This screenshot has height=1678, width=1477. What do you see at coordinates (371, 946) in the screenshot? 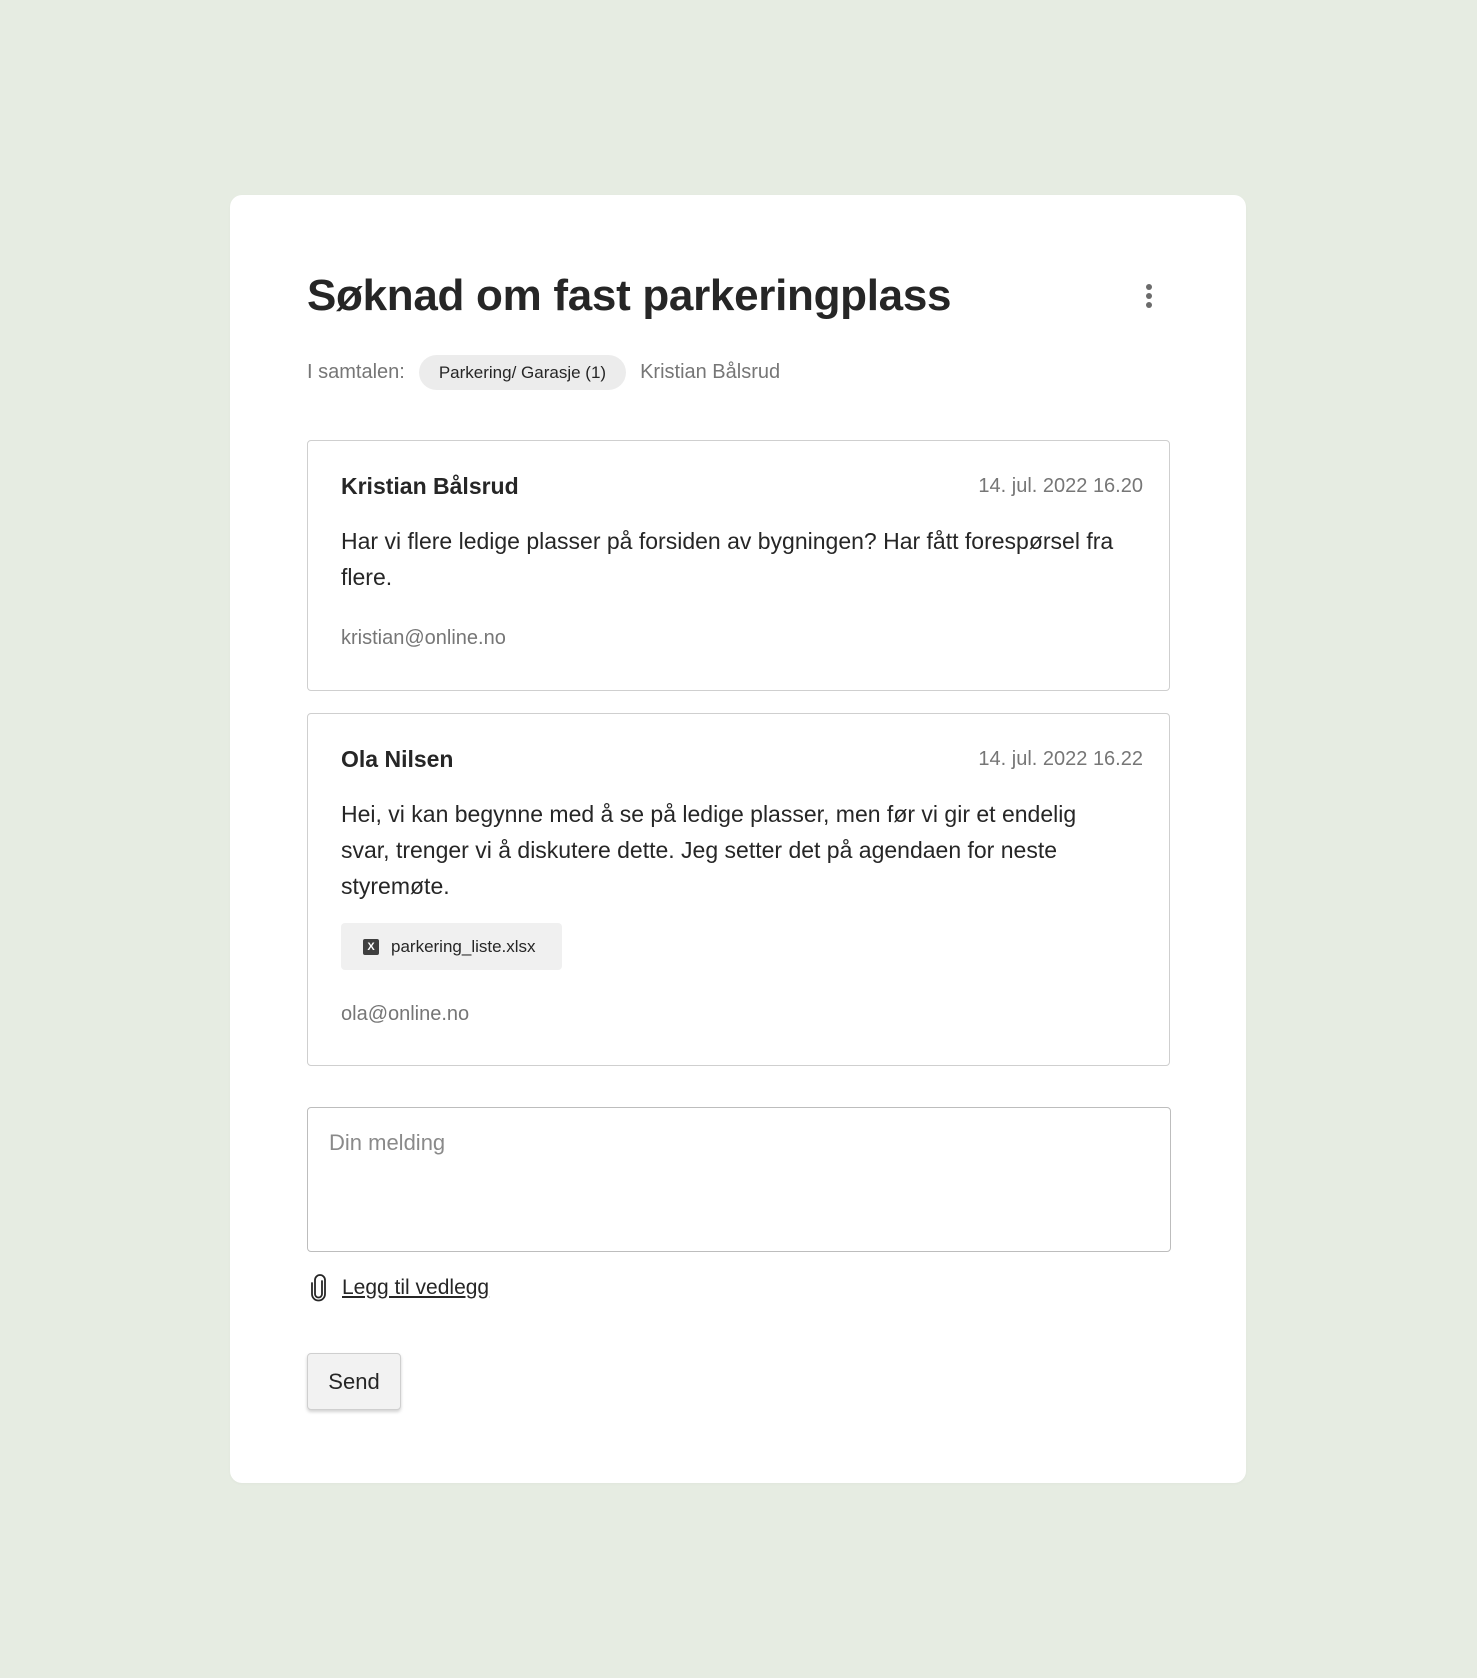
I see `excel-file-icon: X` at bounding box center [371, 946].